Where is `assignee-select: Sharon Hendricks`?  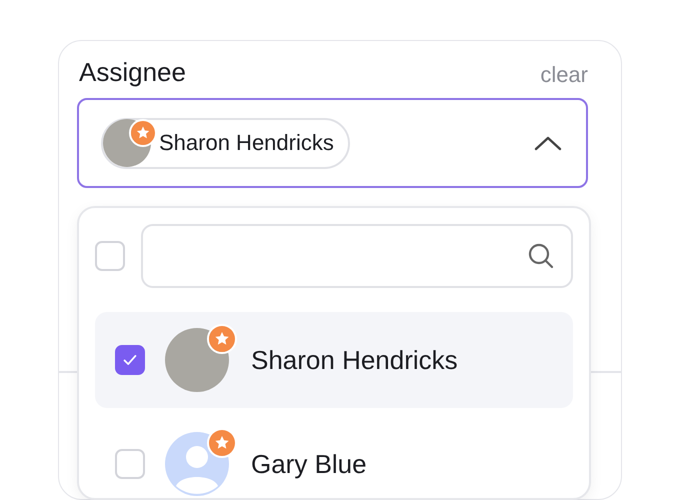 assignee-select: Sharon Hendricks is located at coordinates (332, 143).